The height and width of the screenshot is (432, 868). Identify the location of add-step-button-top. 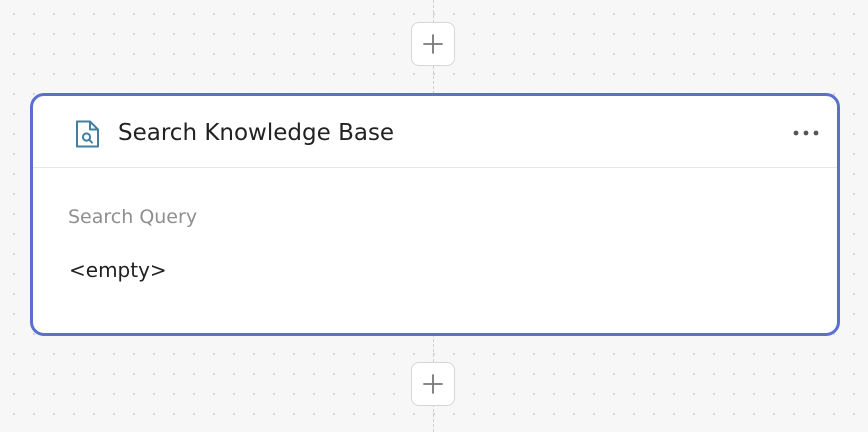
(433, 44).